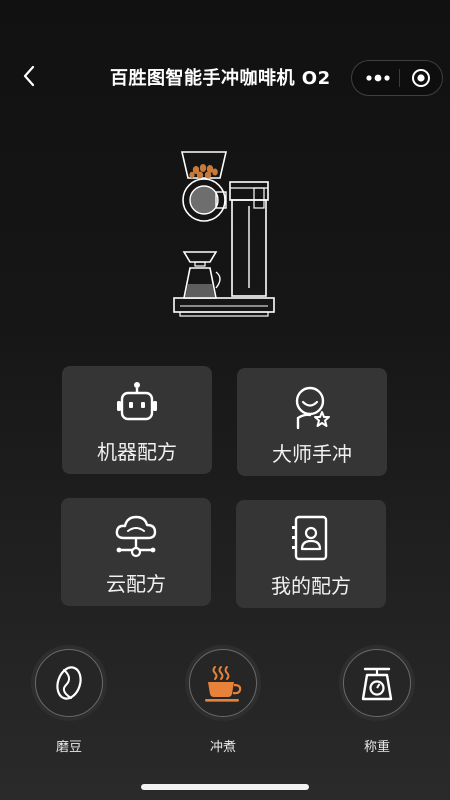 The image size is (450, 800). What do you see at coordinates (137, 452) in the screenshot?
I see `card-label: 机器配方` at bounding box center [137, 452].